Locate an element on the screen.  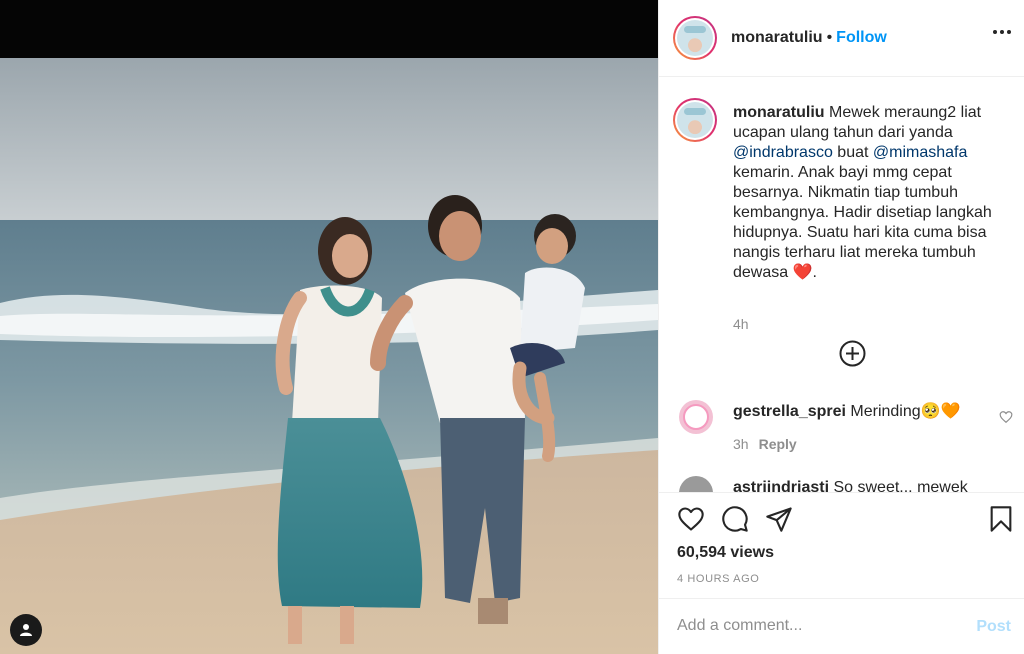
paper-plane-icon is located at coordinates (779, 519).